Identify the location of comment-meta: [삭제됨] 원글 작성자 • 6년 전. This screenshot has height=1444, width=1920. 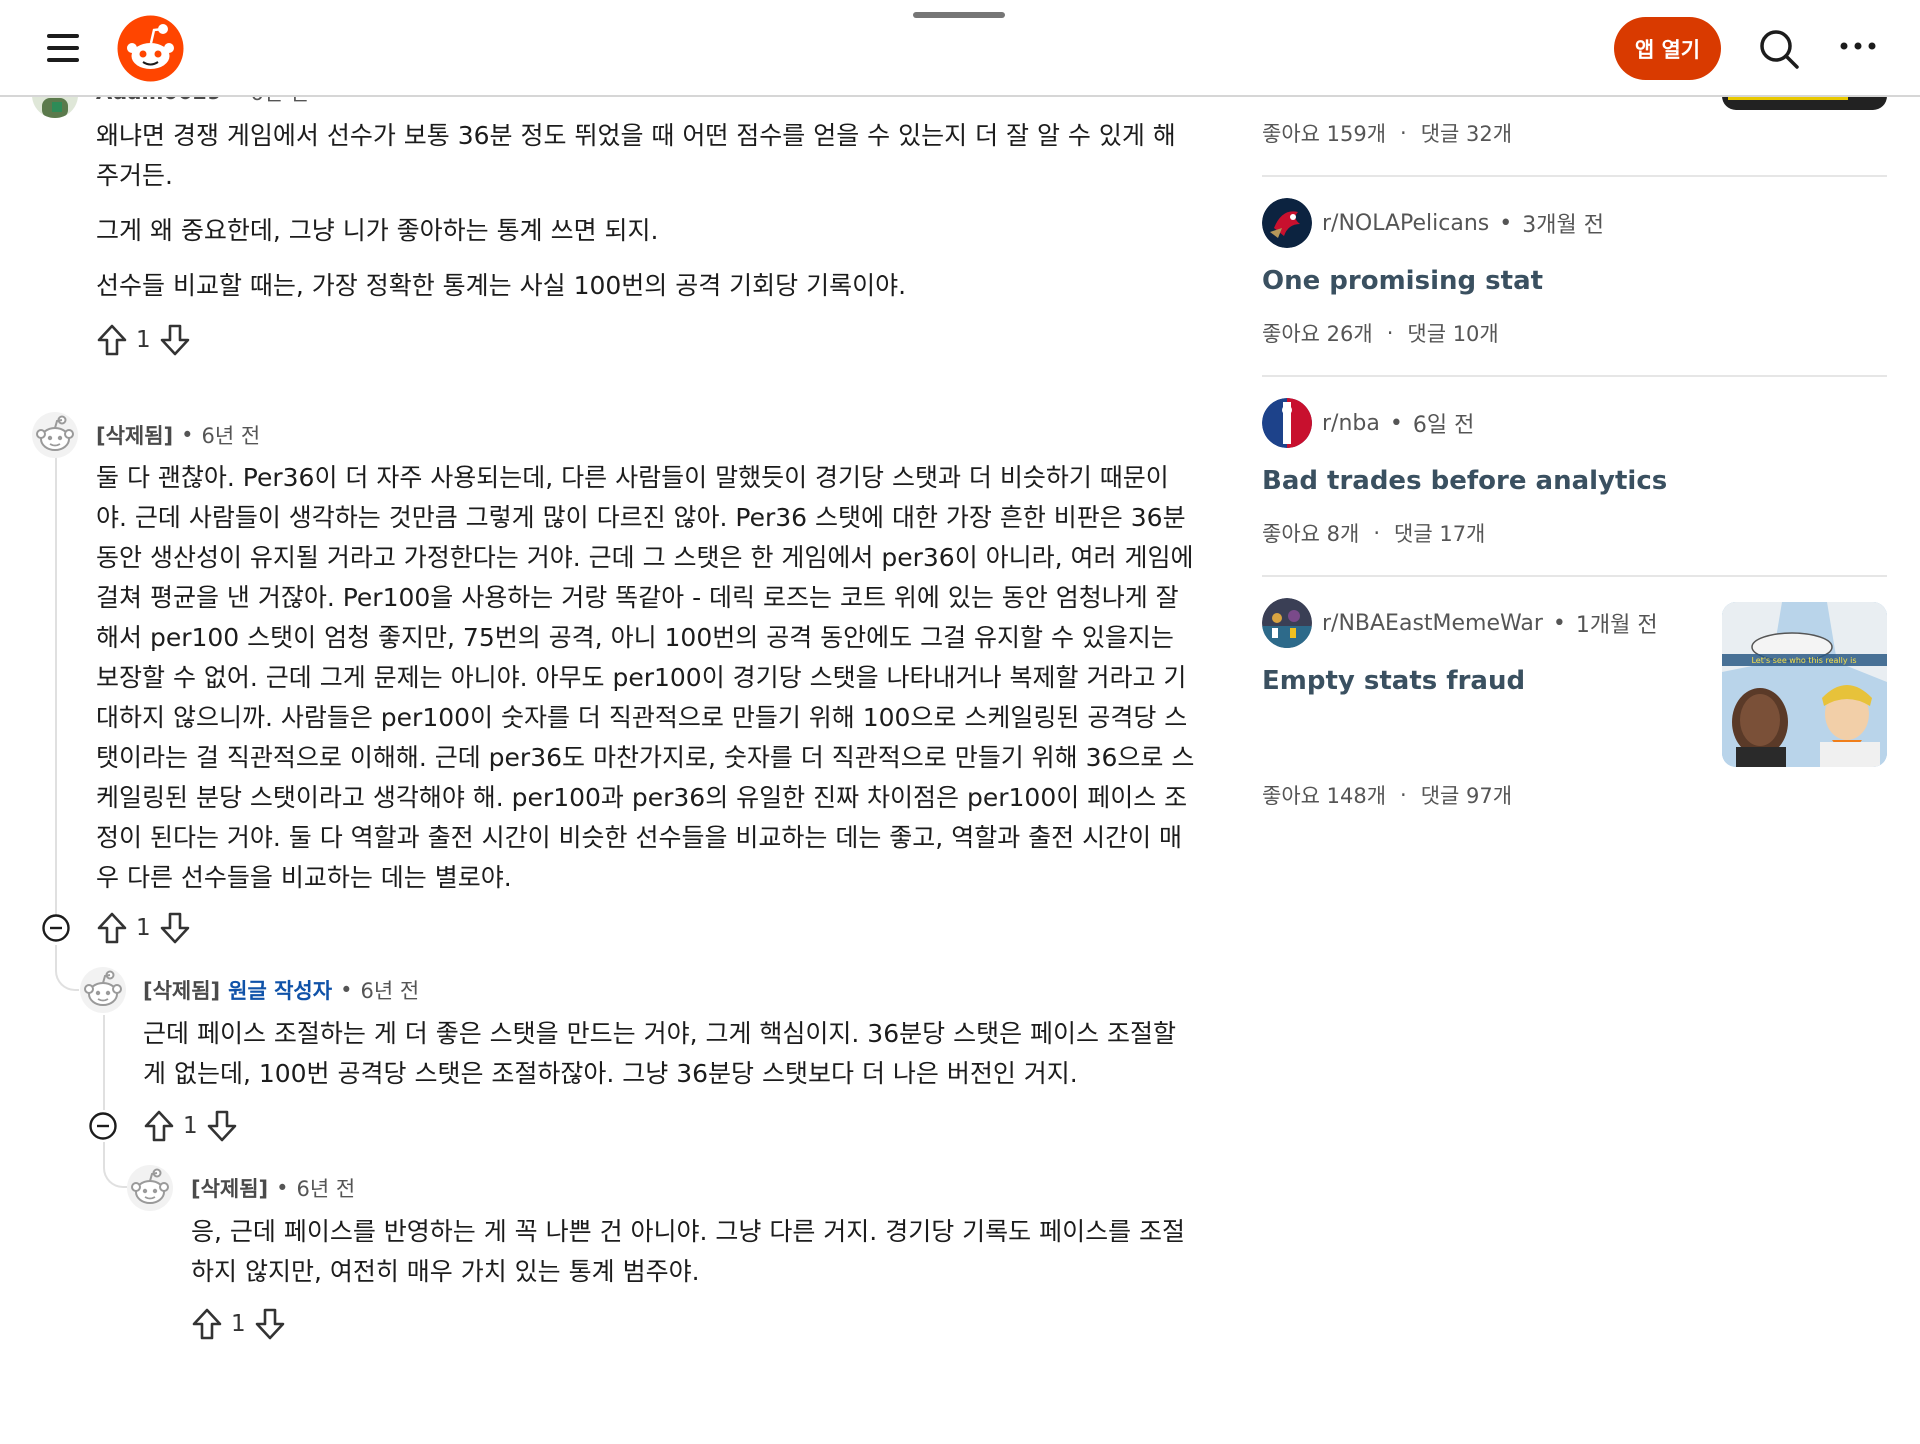
(281, 990).